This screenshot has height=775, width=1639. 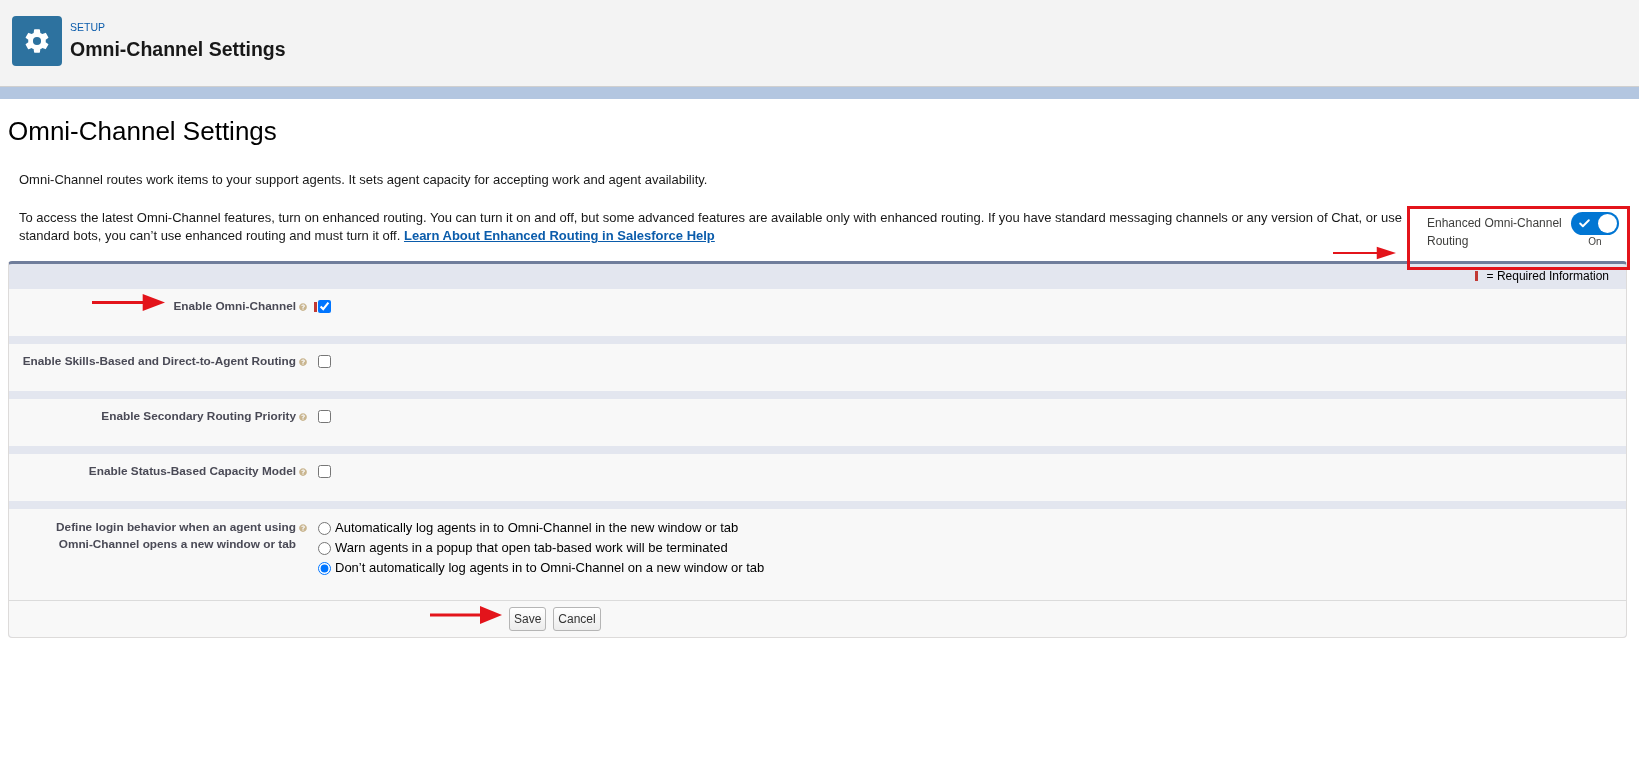 I want to click on option-label: Automatically log agents in to Omni-Channel in the new window or tab, so click(x=537, y=528).